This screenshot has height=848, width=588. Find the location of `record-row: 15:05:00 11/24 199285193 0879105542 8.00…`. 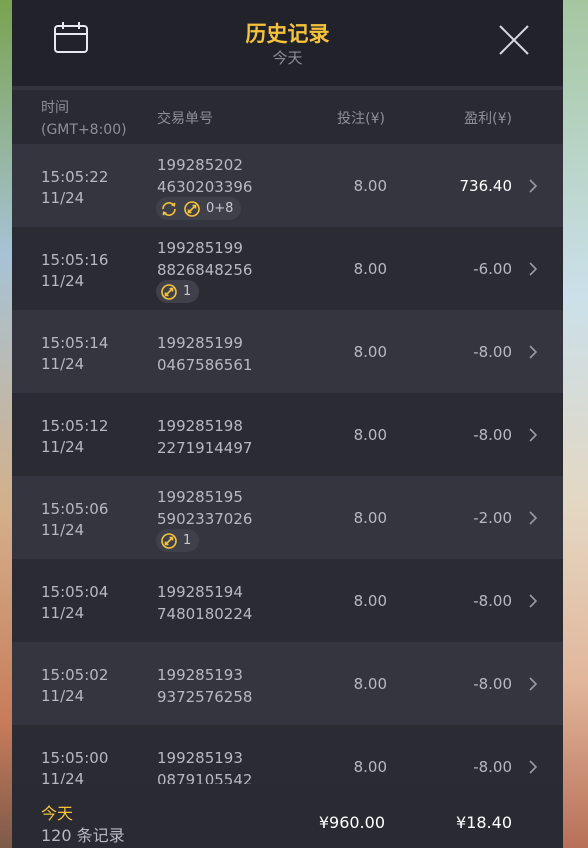

record-row: 15:05:00 11/24 199285193 0879105542 8.00… is located at coordinates (287, 754).